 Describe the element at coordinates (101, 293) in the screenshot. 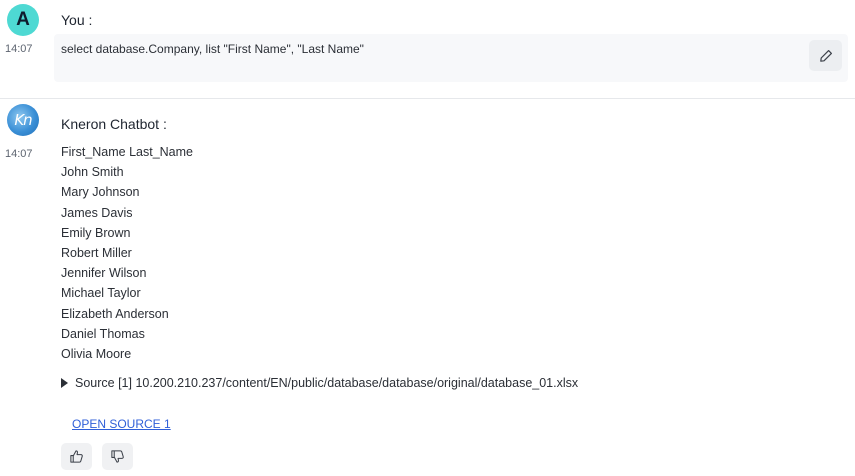

I see `answer-line: Michael Taylor` at that location.